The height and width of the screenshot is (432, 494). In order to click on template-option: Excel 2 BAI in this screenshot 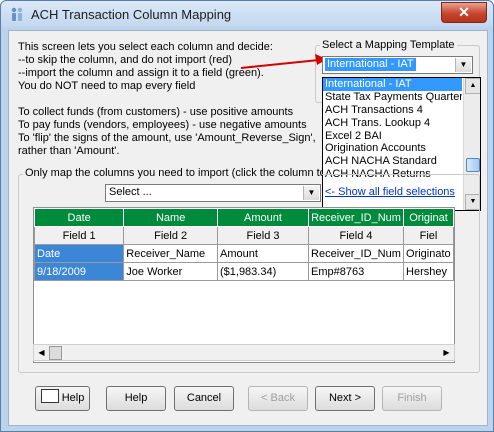, I will do `click(392, 136)`.